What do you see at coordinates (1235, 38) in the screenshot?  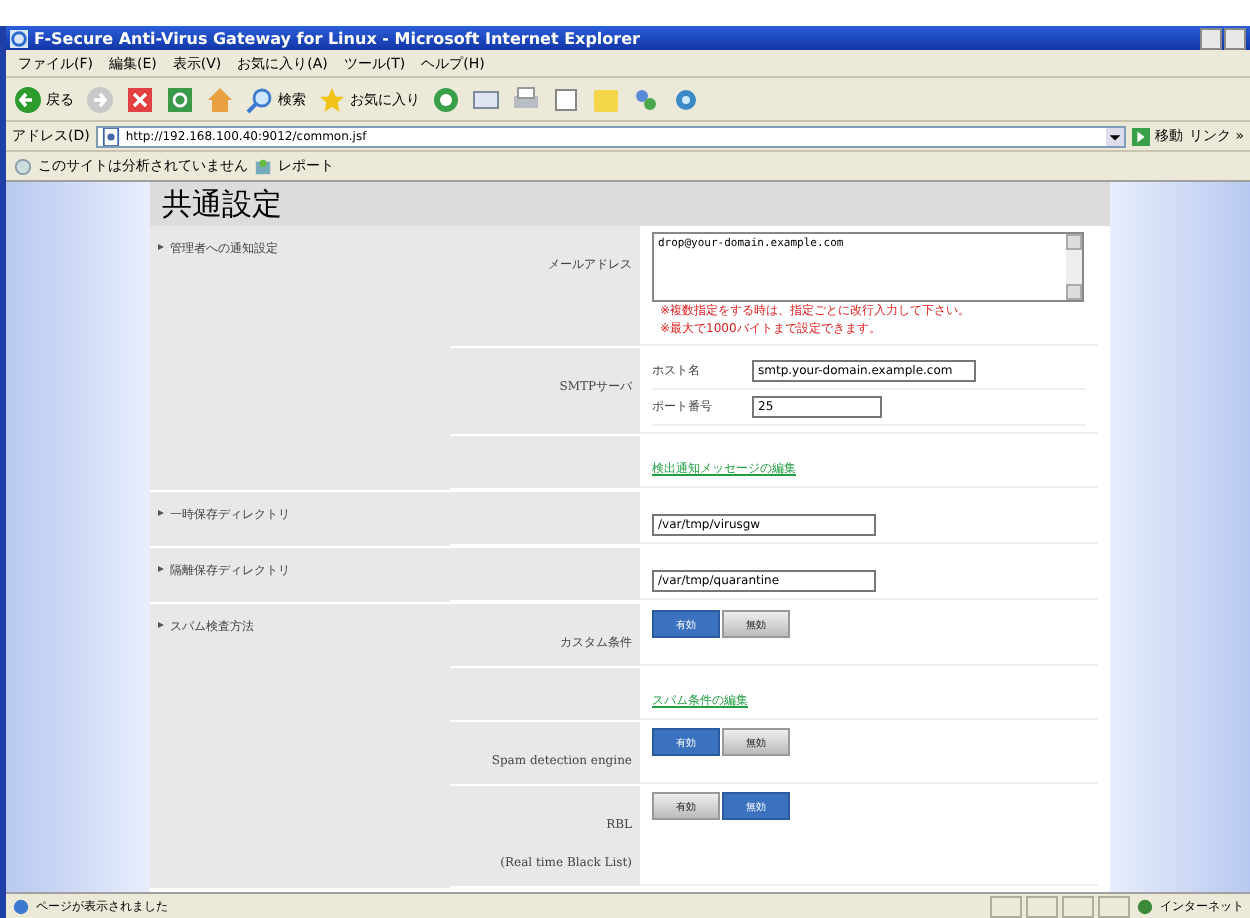 I see `maximize-button` at bounding box center [1235, 38].